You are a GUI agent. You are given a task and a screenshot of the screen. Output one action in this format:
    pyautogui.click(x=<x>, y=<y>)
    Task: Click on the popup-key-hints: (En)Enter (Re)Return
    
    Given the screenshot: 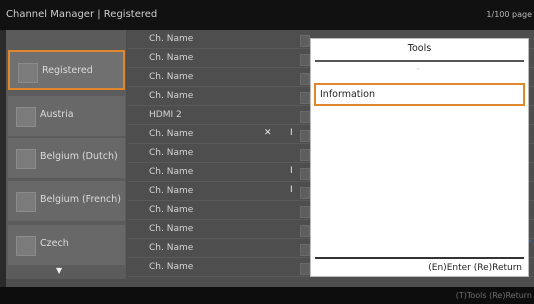 What is the action you would take?
    pyautogui.click(x=475, y=268)
    